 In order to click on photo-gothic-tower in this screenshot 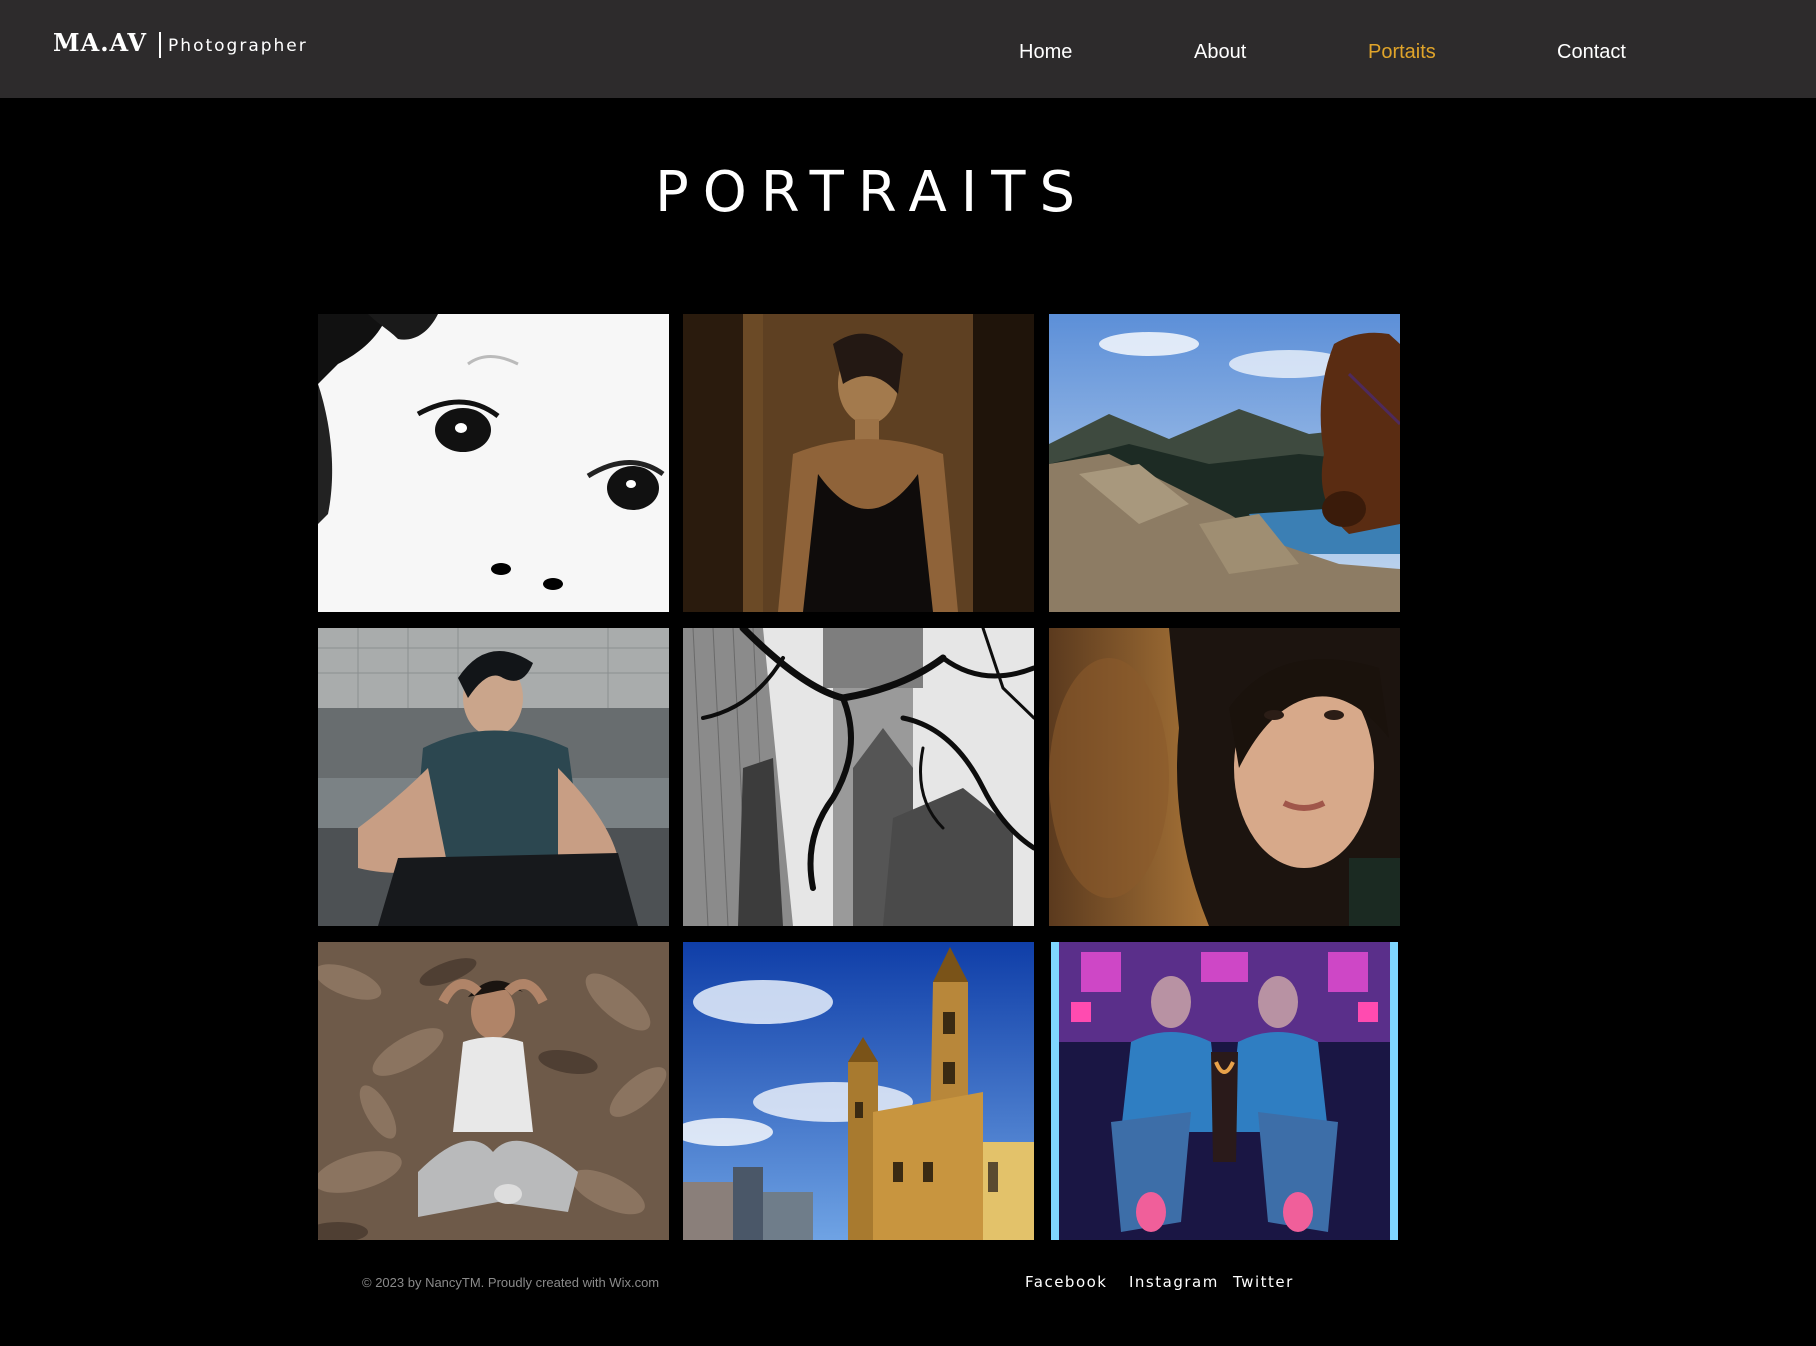, I will do `click(858, 777)`.